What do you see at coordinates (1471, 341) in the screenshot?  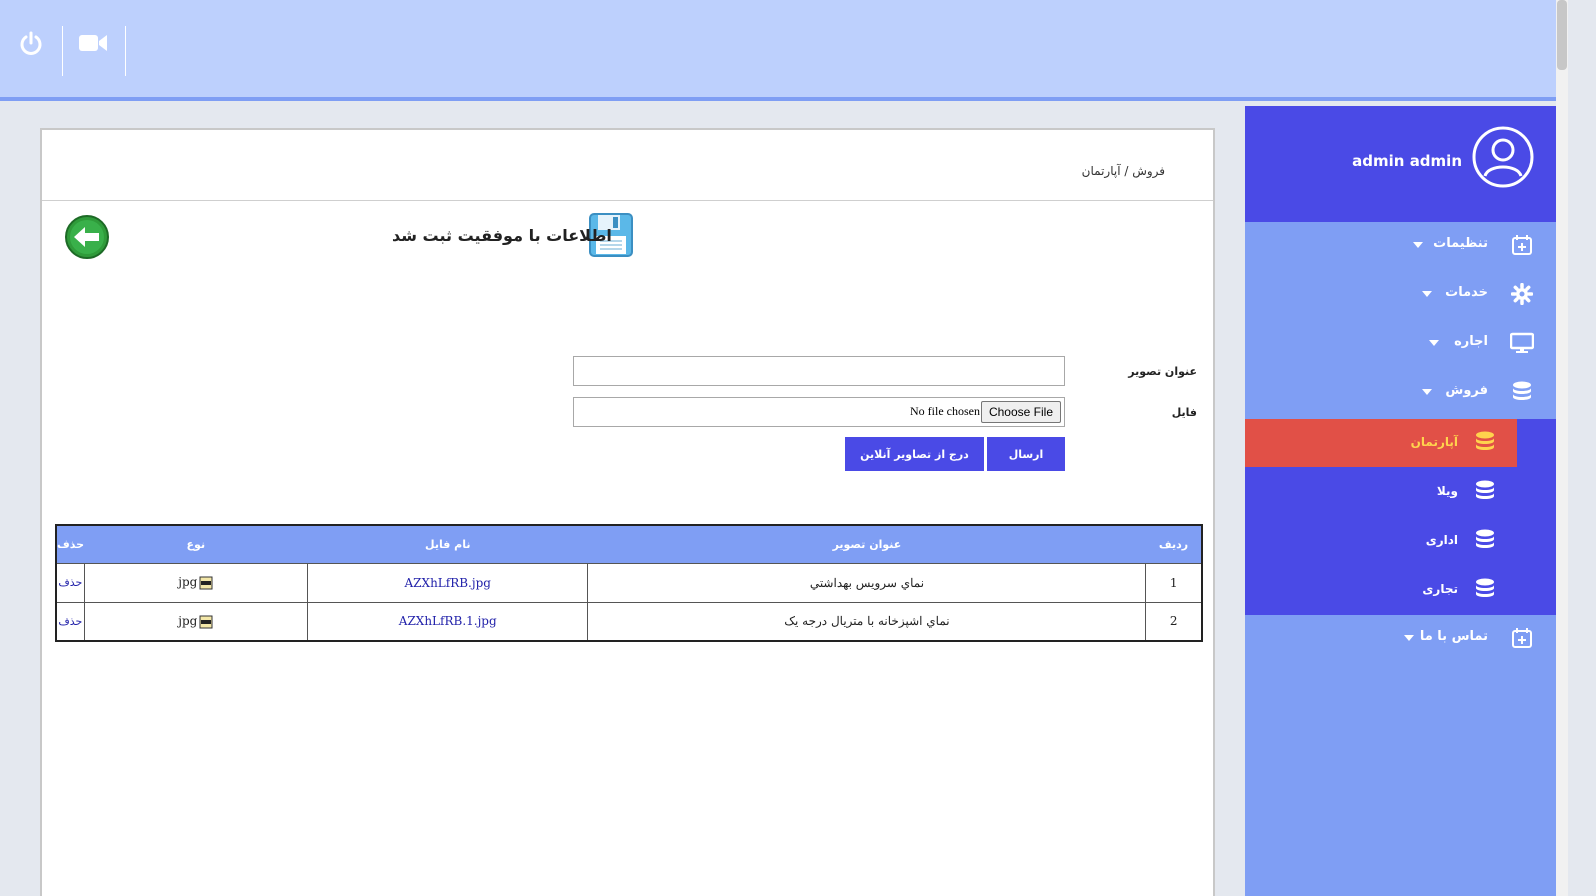 I see `sidebar-item-label: اجاره` at bounding box center [1471, 341].